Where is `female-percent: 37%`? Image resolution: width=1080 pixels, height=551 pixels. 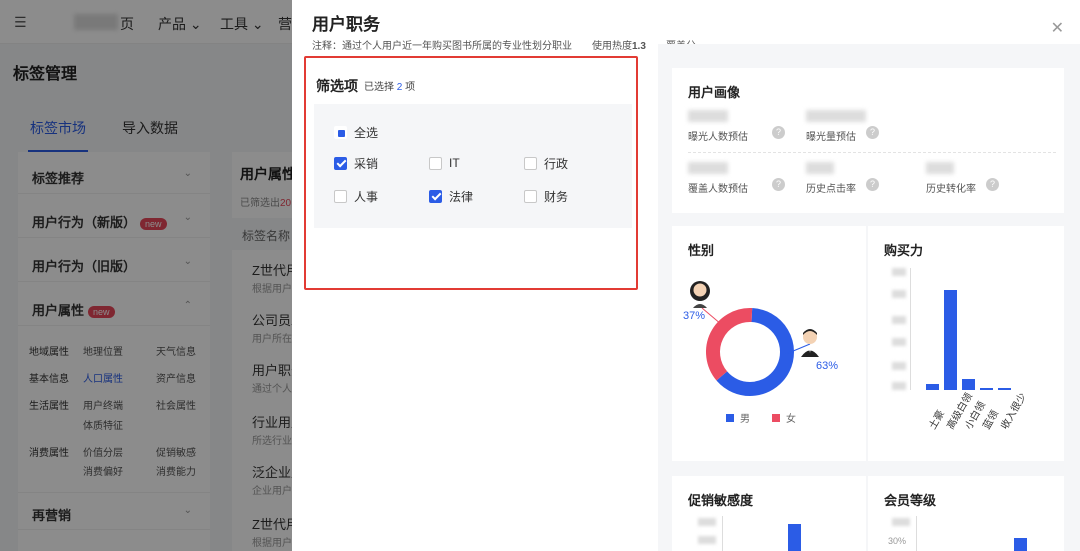
female-percent: 37% is located at coordinates (694, 316).